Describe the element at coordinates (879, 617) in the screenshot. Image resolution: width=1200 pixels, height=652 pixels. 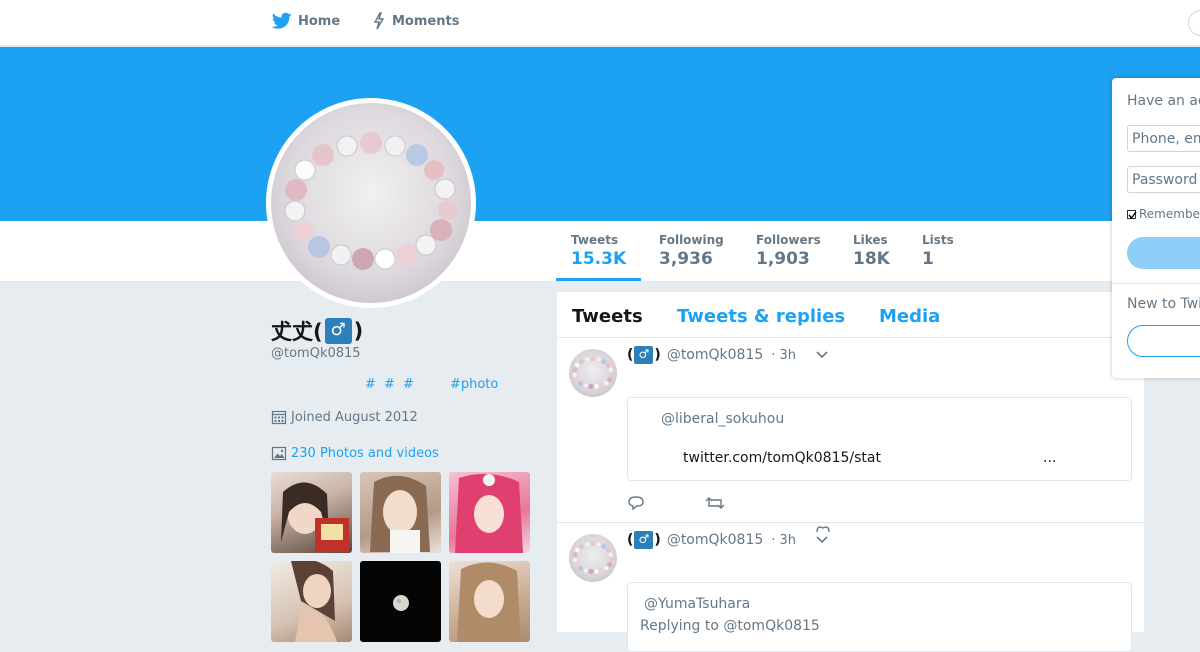
I see `quoted-tweet: @YumaTsuhara Replying to @tomQk0815` at that location.